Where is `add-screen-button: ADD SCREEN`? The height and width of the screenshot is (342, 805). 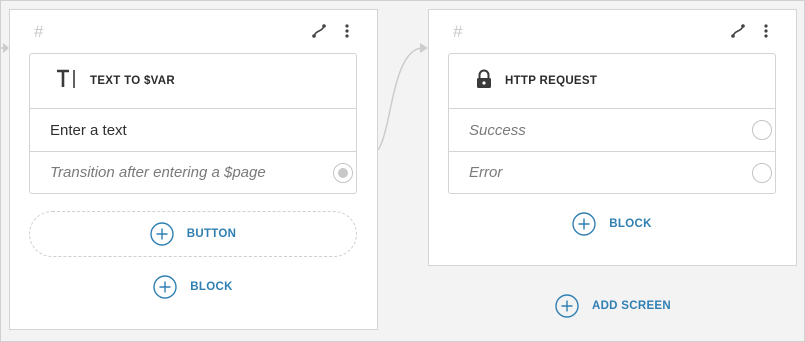
add-screen-button: ADD SCREEN is located at coordinates (613, 306).